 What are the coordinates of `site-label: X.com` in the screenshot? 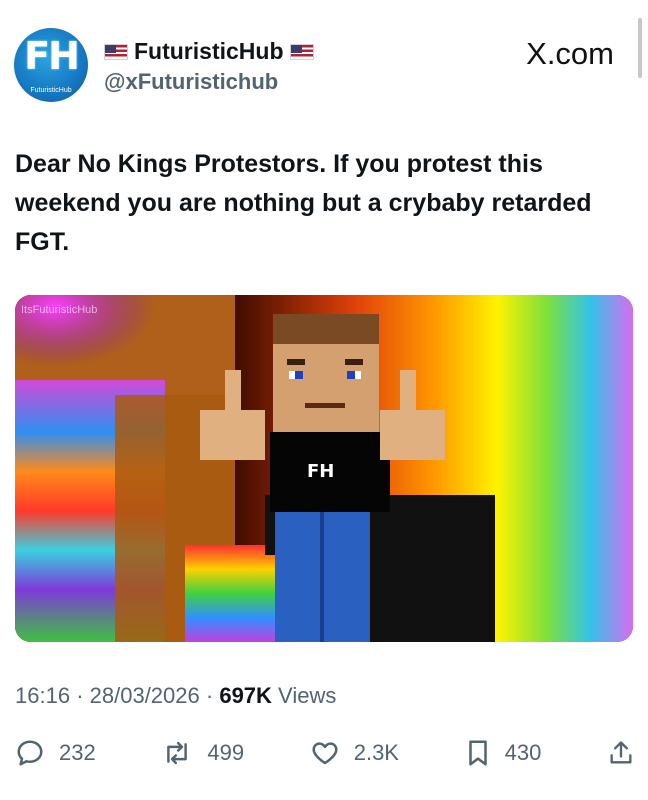 It's located at (570, 53).